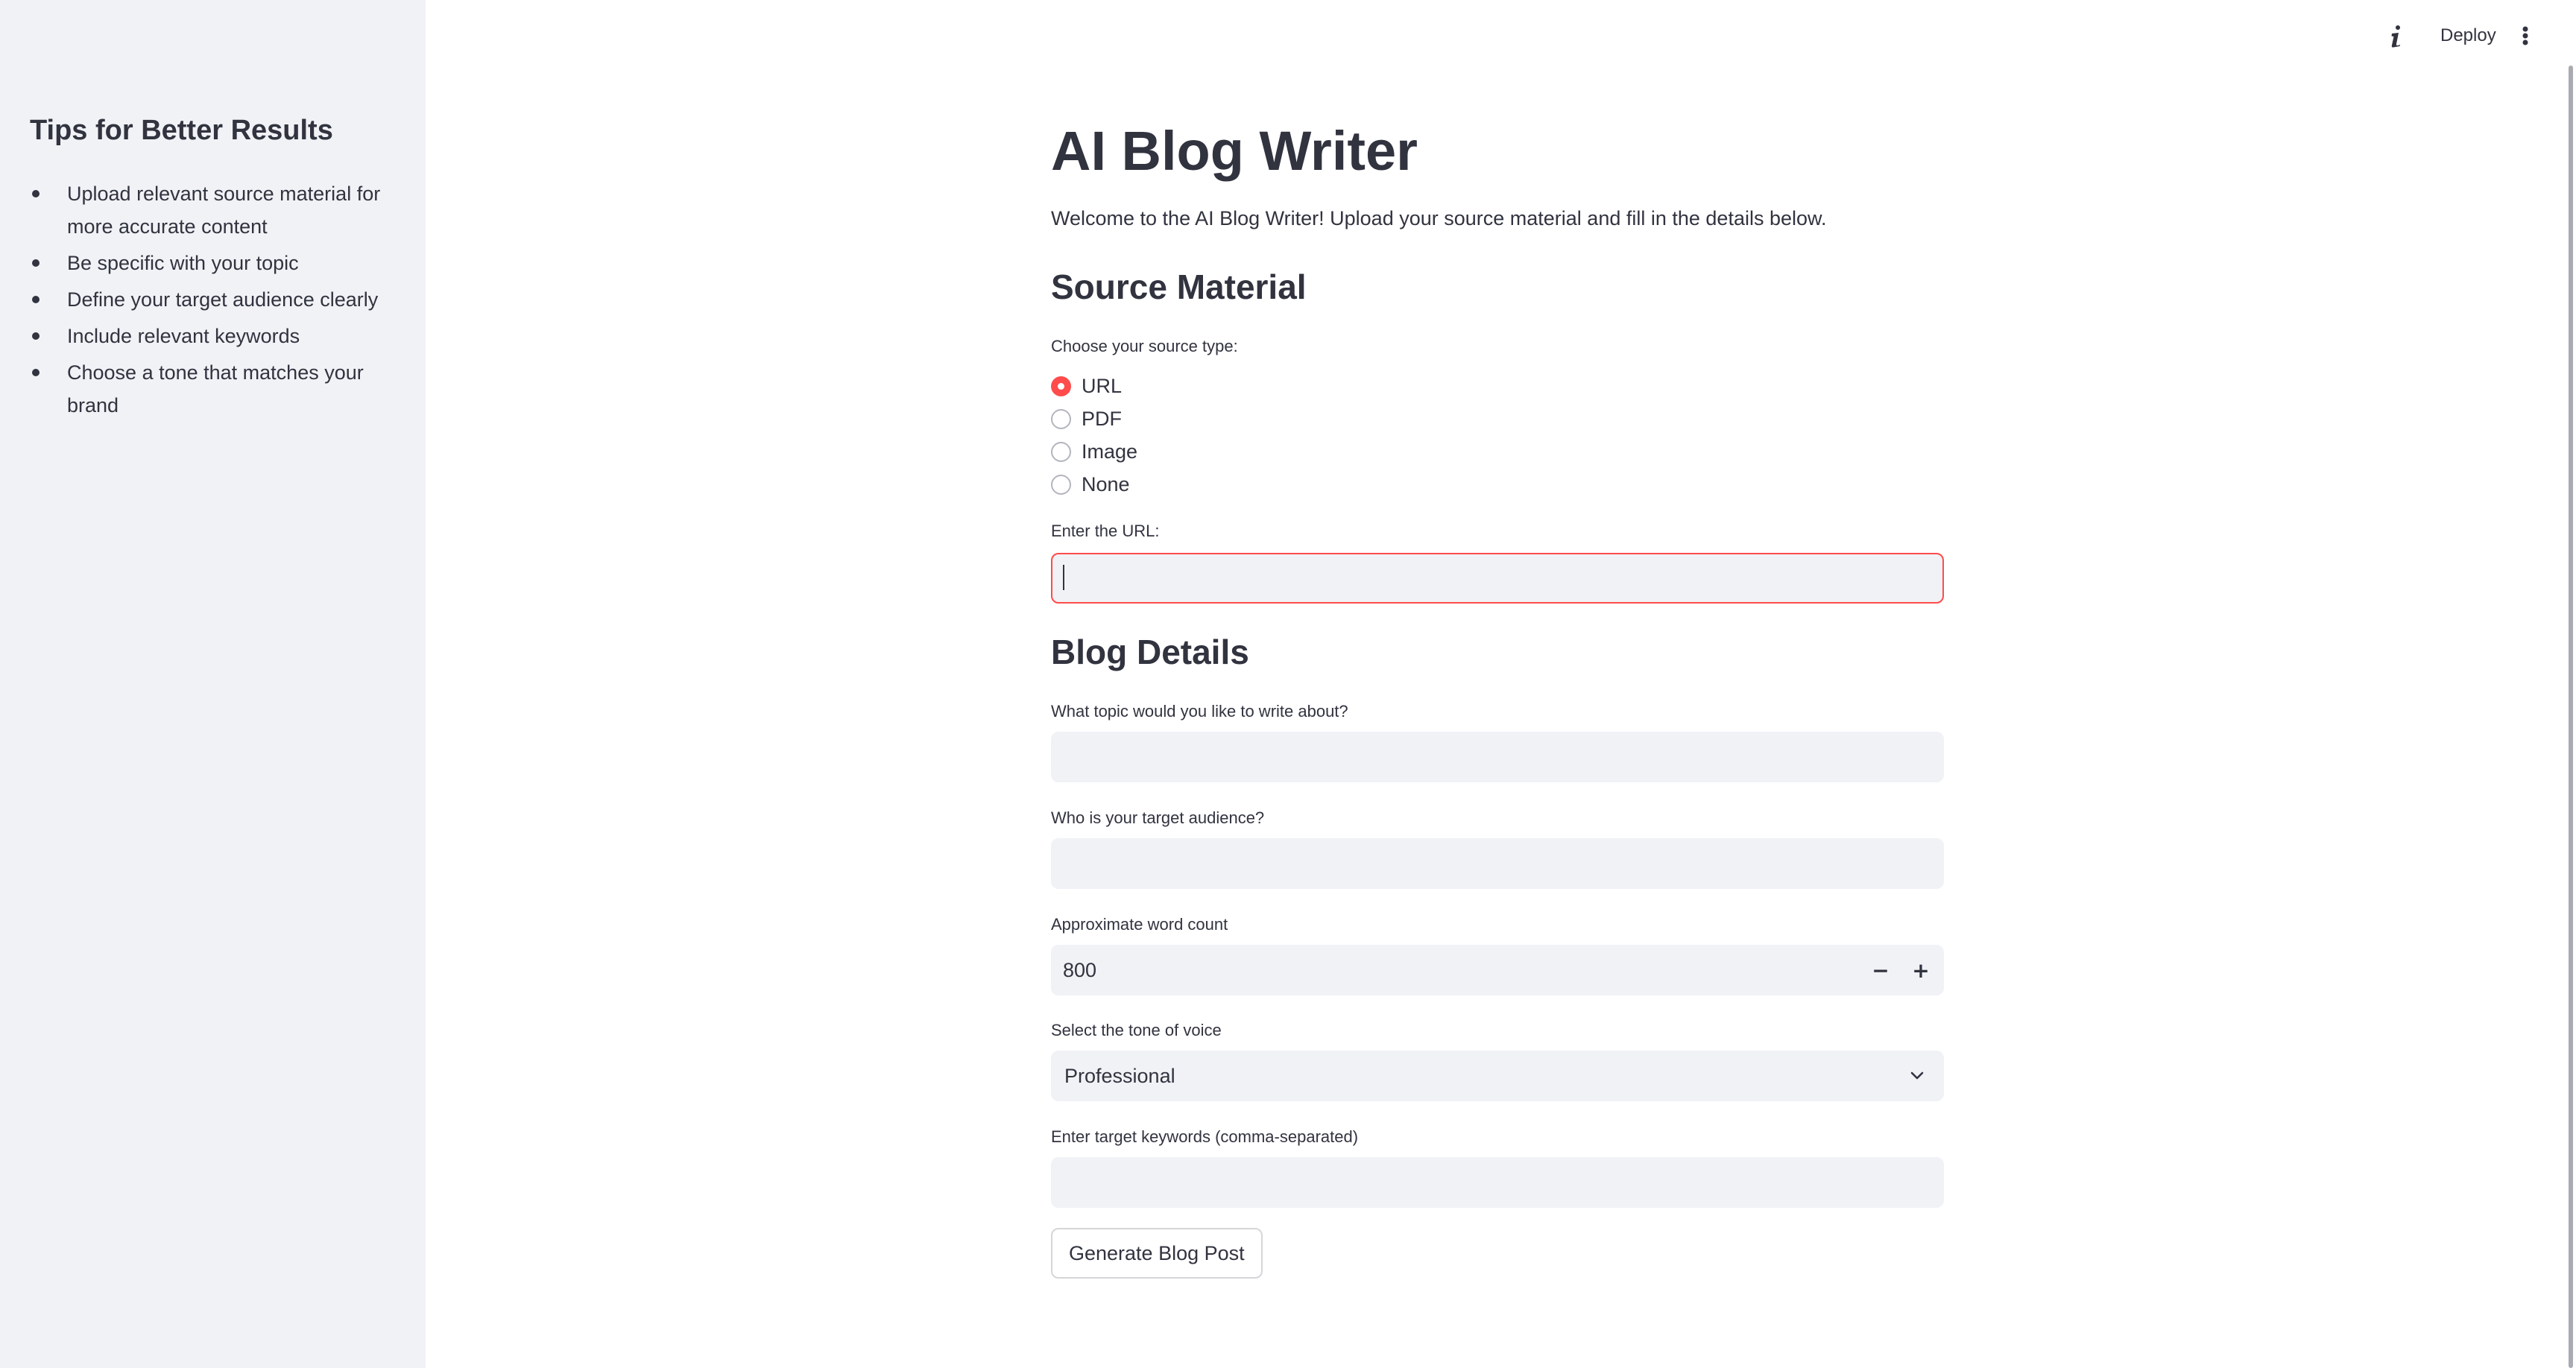 The image size is (2576, 1368). I want to click on url-input, so click(1498, 578).